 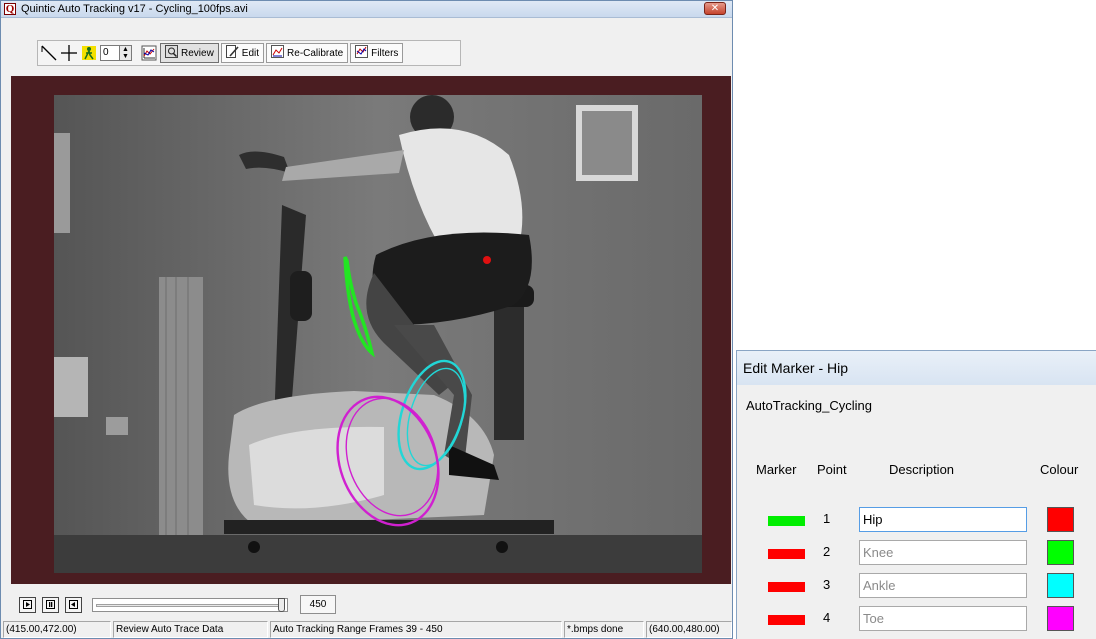 I want to click on play-icon, so click(x=27, y=604).